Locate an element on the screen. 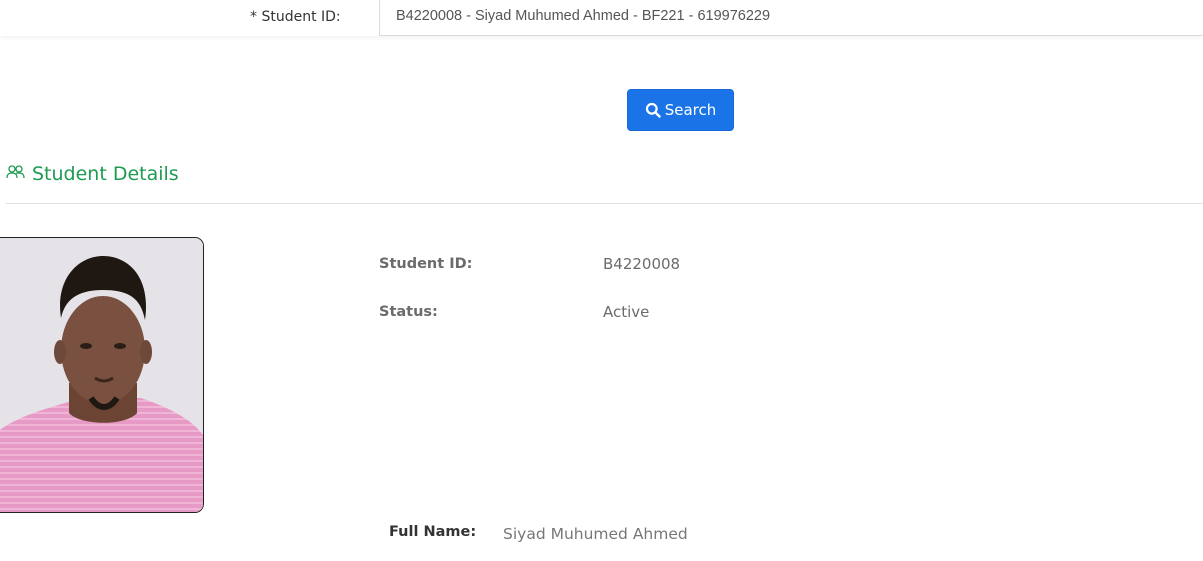 The height and width of the screenshot is (561, 1203). users-icon is located at coordinates (16, 174).